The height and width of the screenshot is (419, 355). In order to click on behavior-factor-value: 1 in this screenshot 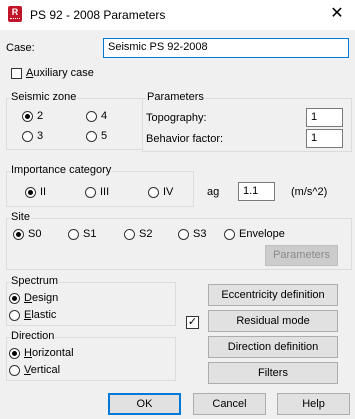, I will do `click(314, 138)`.